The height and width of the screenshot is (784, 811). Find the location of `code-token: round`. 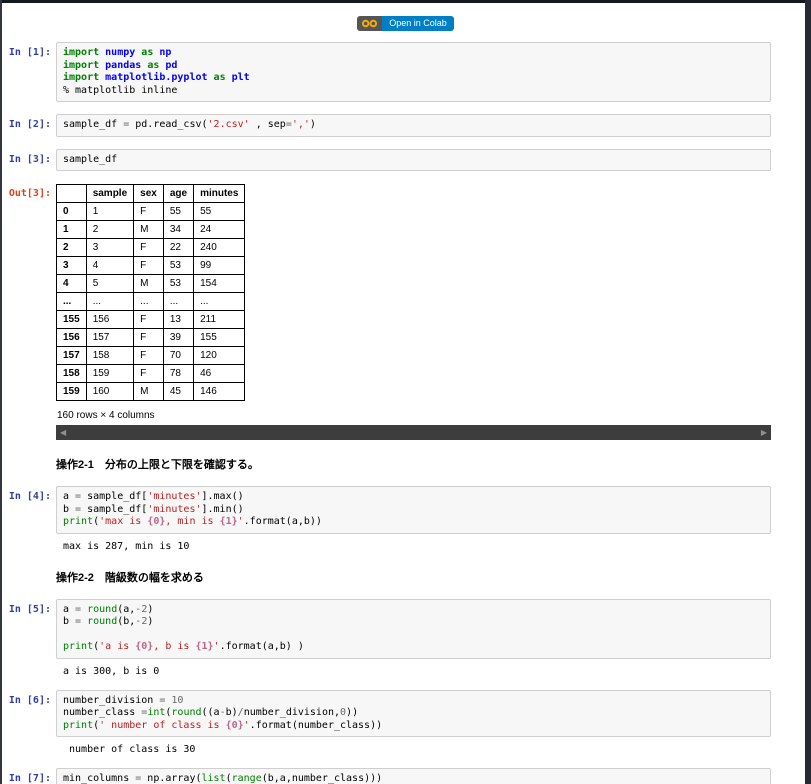

code-token: round is located at coordinates (102, 609).